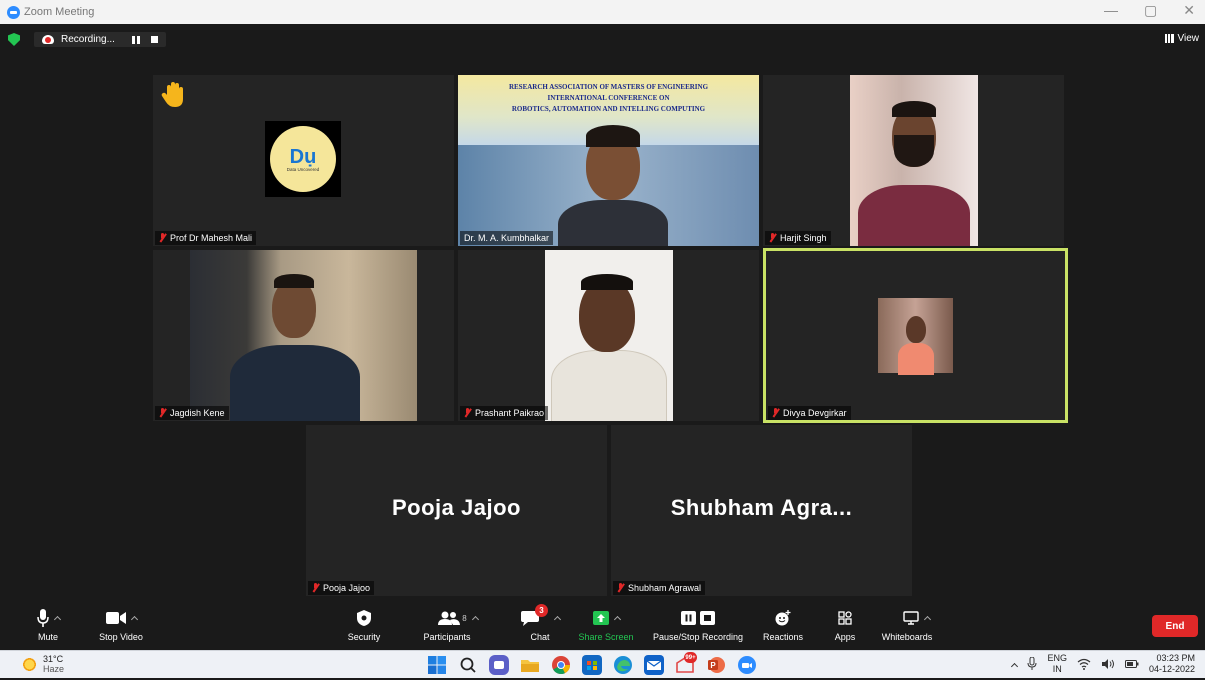  I want to click on store-icon, so click(592, 665).